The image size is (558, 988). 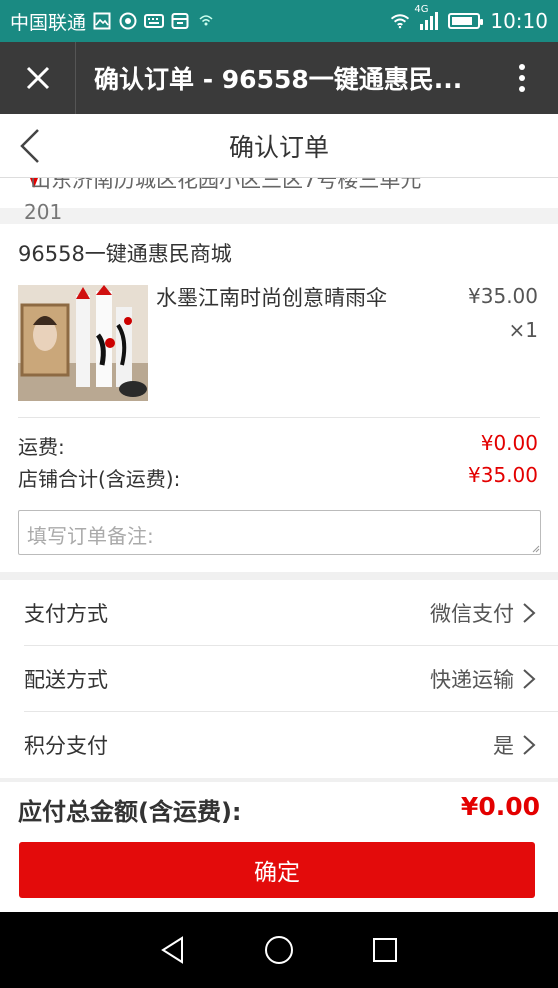 I want to click on status-bar: 中国联通 4G 10:10, so click(x=279, y=21).